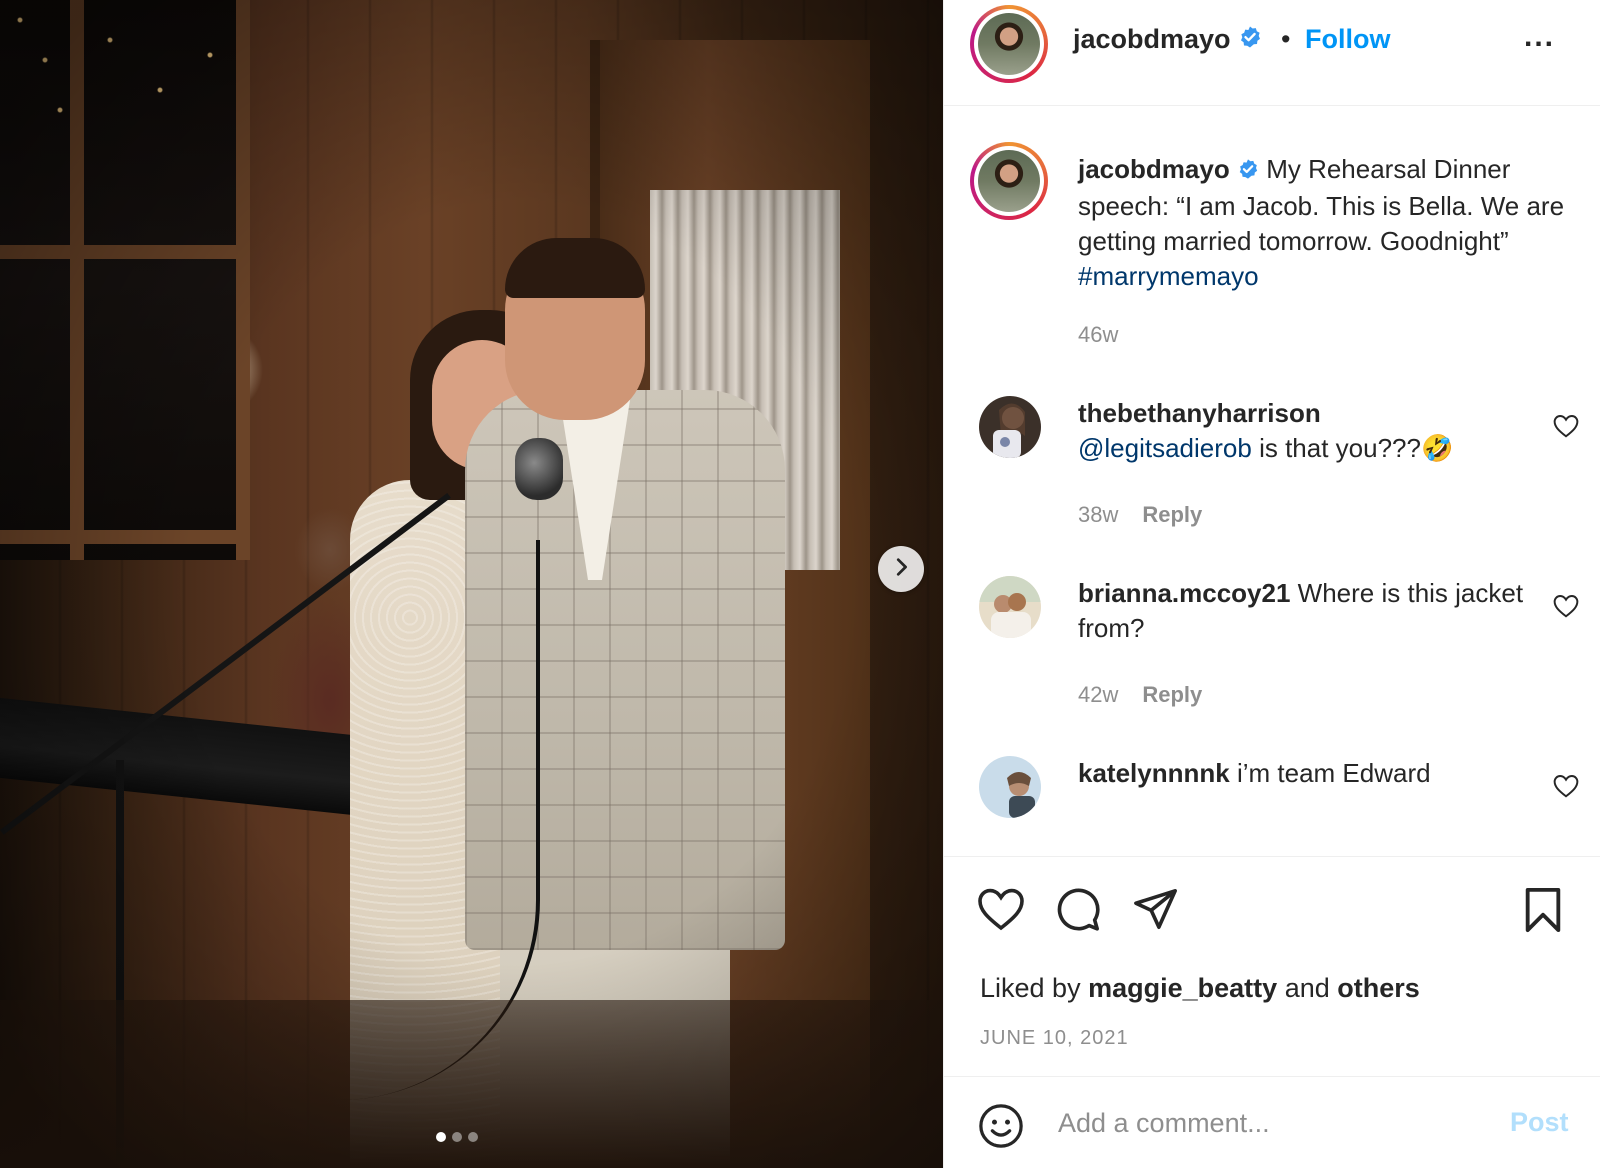  I want to click on carousel-dots, so click(457, 1137).